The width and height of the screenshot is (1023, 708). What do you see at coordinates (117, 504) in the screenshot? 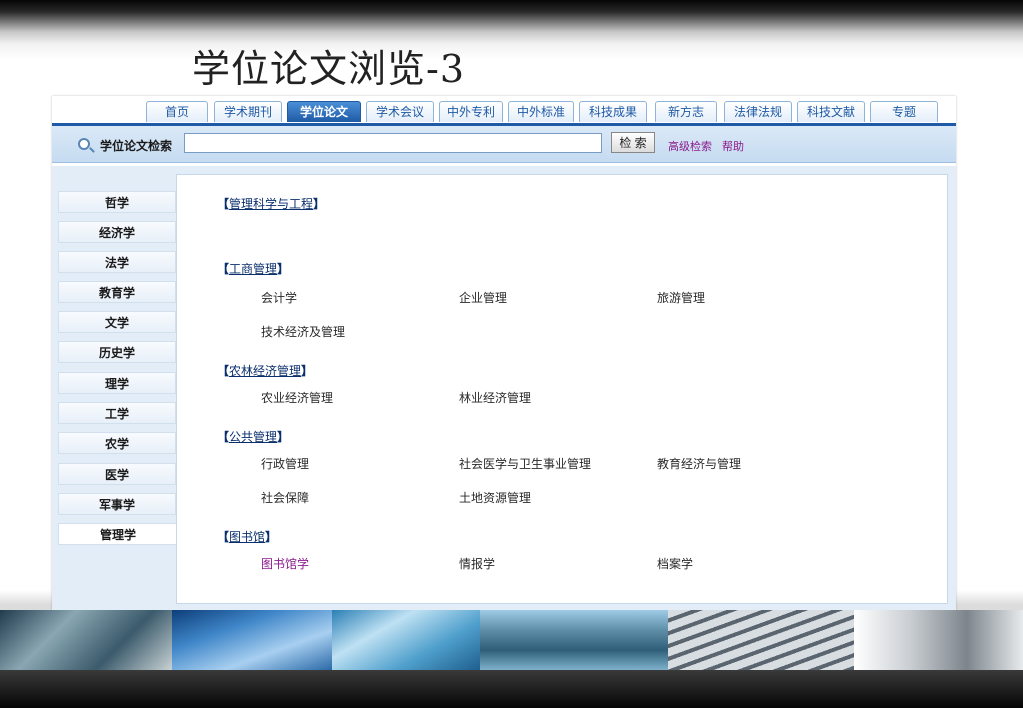
I see `sidebar-item-military: 军事学` at bounding box center [117, 504].